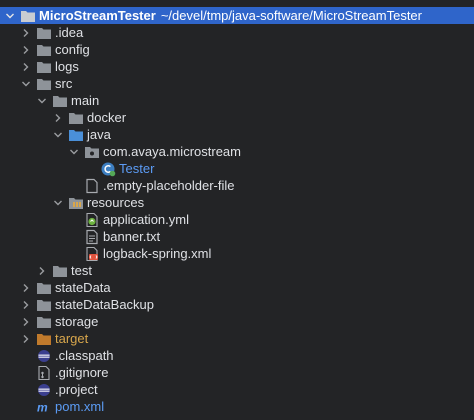  I want to click on tree-row-config: config, so click(237, 49).